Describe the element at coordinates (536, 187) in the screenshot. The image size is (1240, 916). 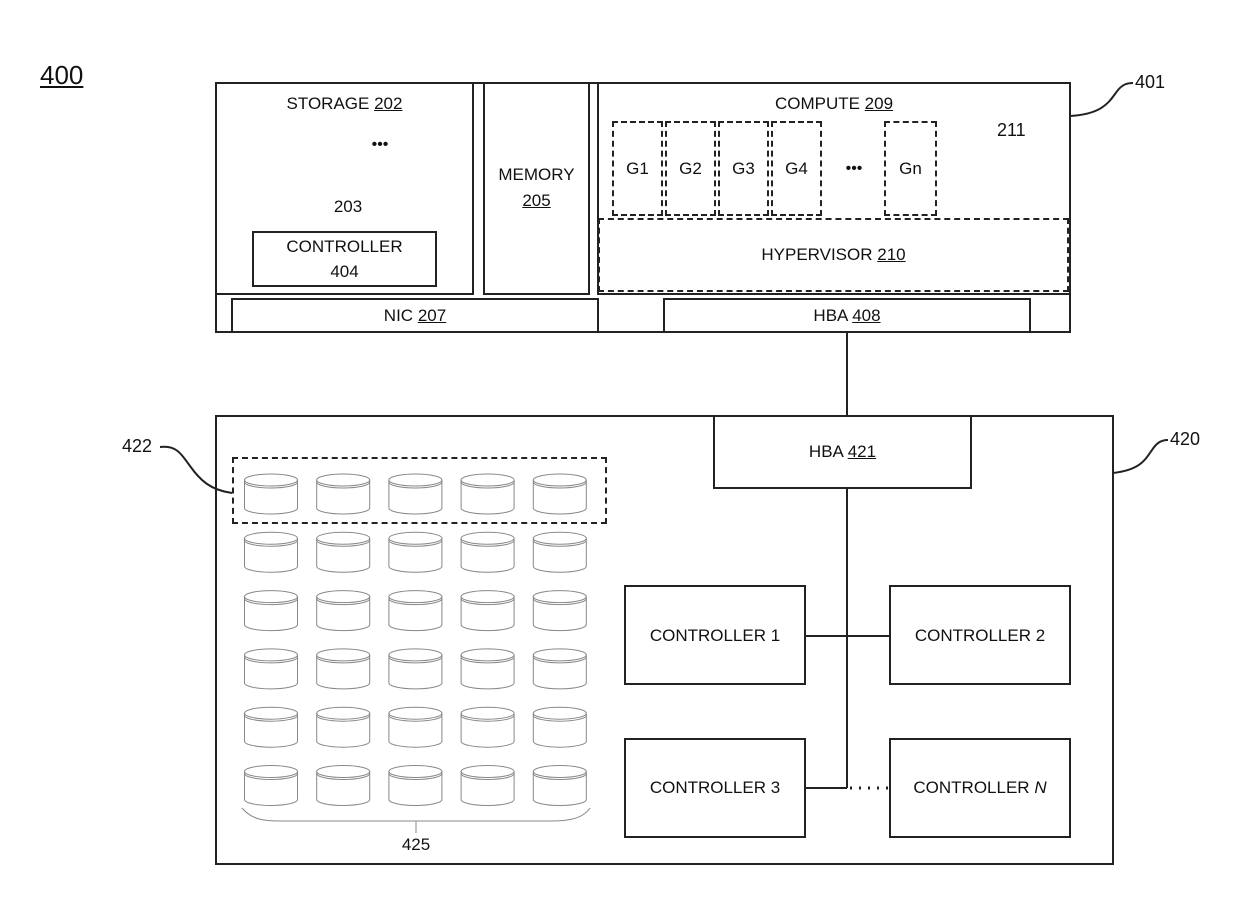
I see `memory-label: MEMORY 205` at that location.